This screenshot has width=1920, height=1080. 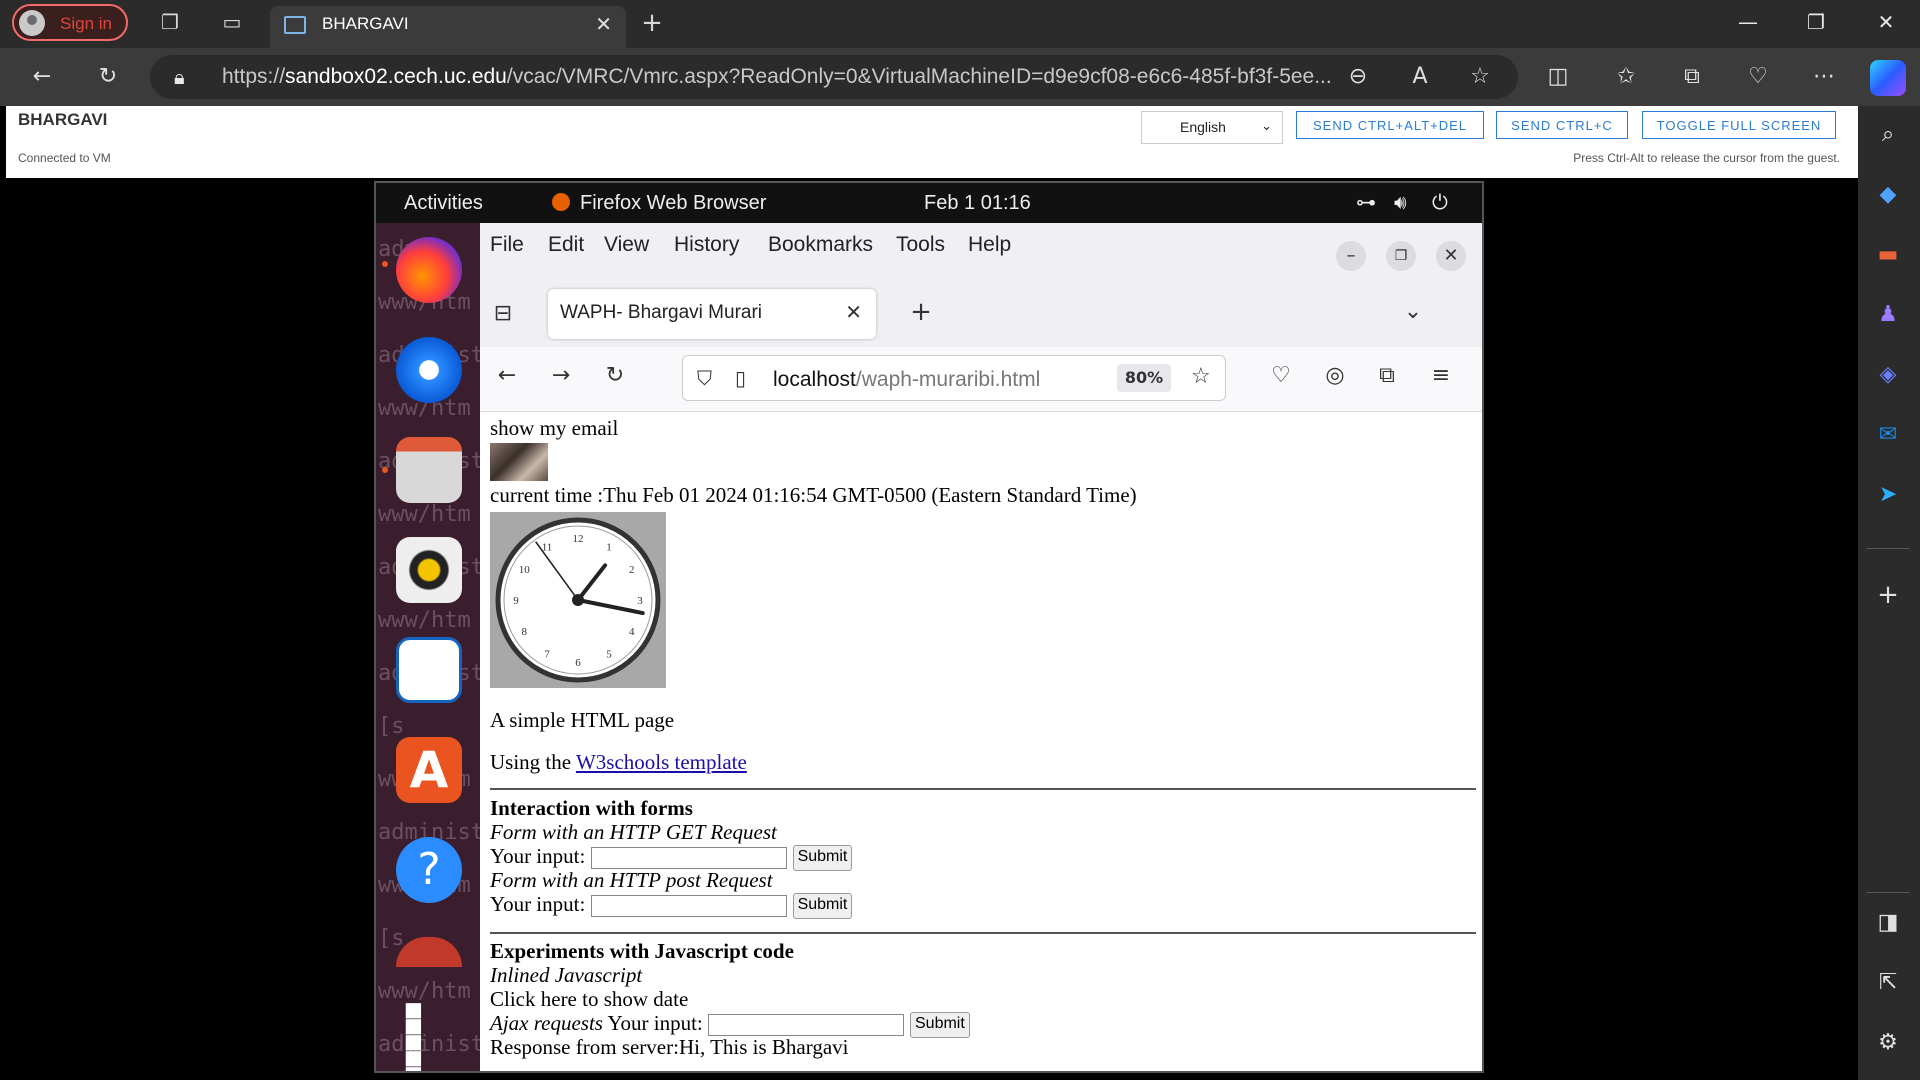 I want to click on ff-close-icon: ✕, so click(x=1451, y=256).